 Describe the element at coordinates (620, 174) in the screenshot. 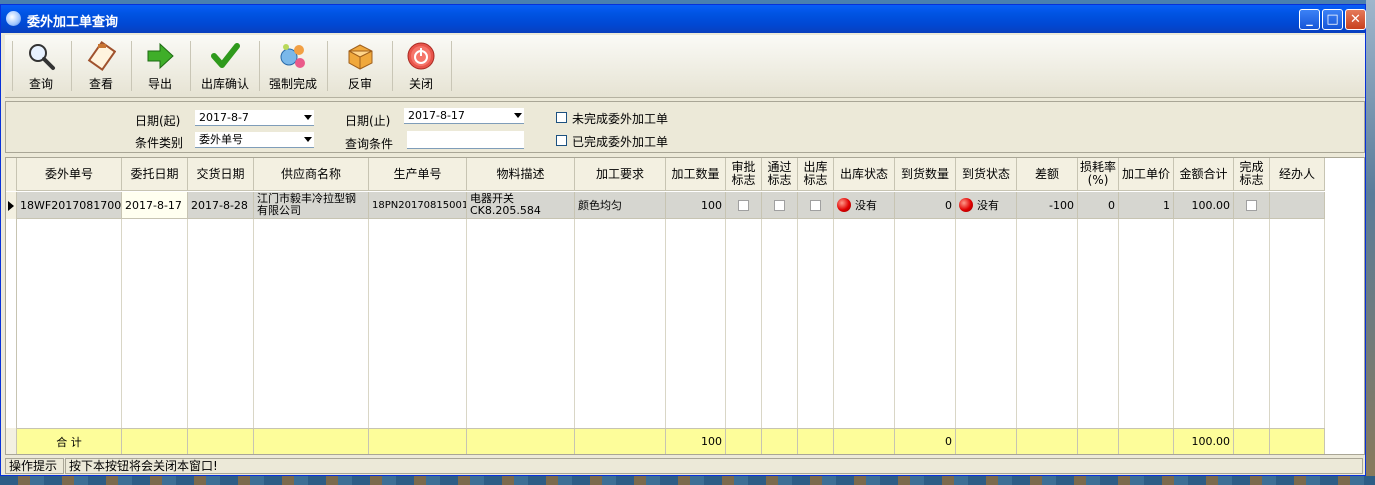

I see `col-header-requirement: 加工要求` at that location.